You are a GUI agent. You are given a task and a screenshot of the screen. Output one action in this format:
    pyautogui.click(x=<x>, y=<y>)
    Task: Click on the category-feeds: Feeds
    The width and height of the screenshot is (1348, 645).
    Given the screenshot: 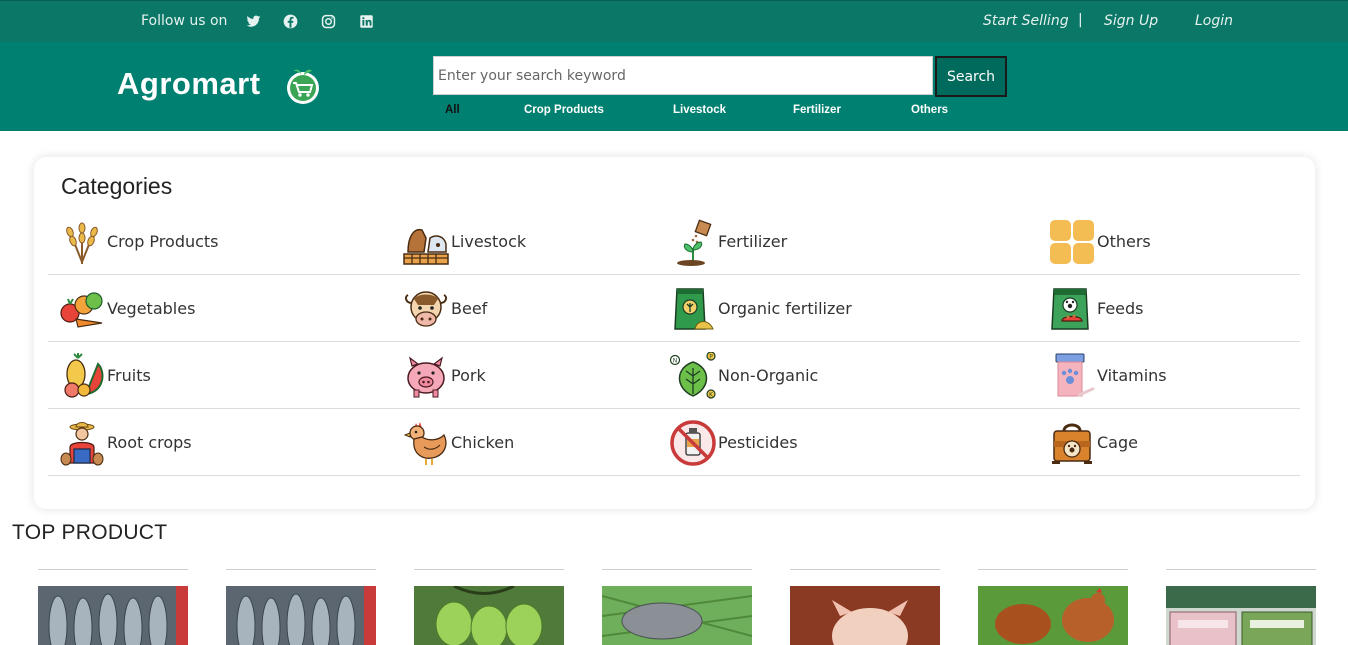 What is the action you would take?
    pyautogui.click(x=1095, y=308)
    